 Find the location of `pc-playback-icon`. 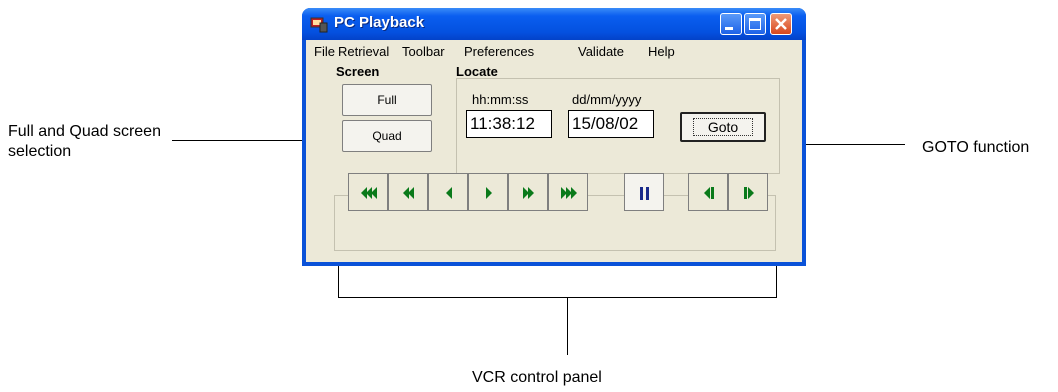

pc-playback-icon is located at coordinates (319, 25).